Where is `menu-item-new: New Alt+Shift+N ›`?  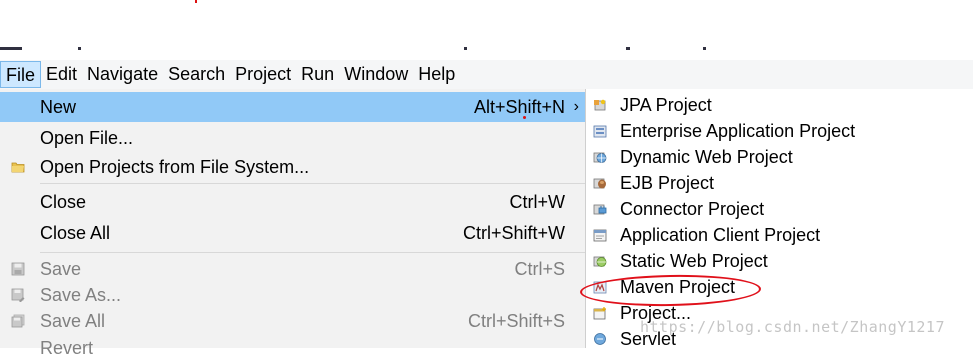 menu-item-new: New Alt+Shift+N › is located at coordinates (292, 107).